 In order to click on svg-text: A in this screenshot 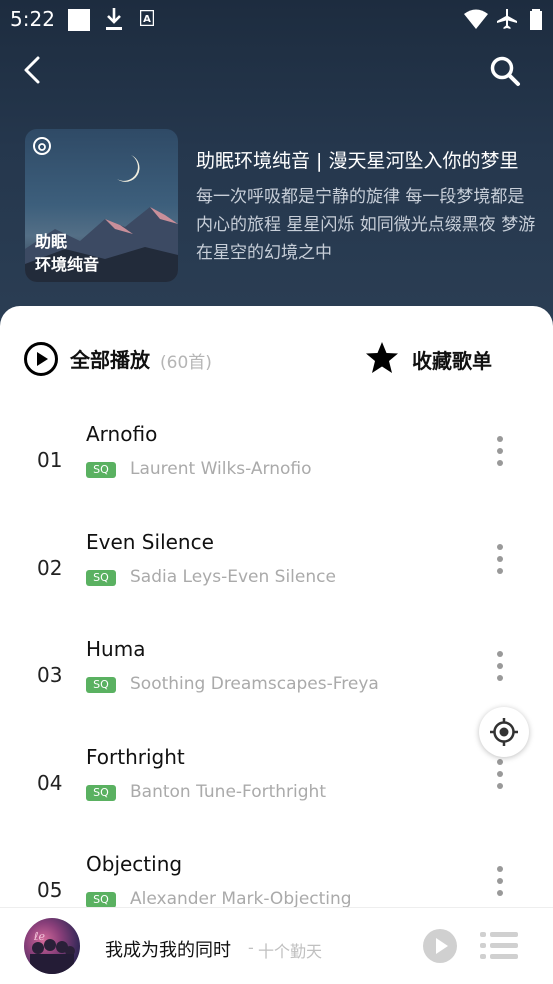, I will do `click(147, 19)`.